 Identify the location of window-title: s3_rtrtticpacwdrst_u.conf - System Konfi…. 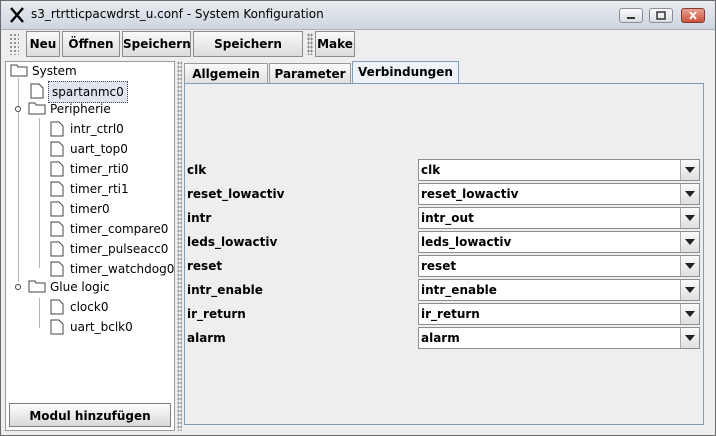
(177, 14).